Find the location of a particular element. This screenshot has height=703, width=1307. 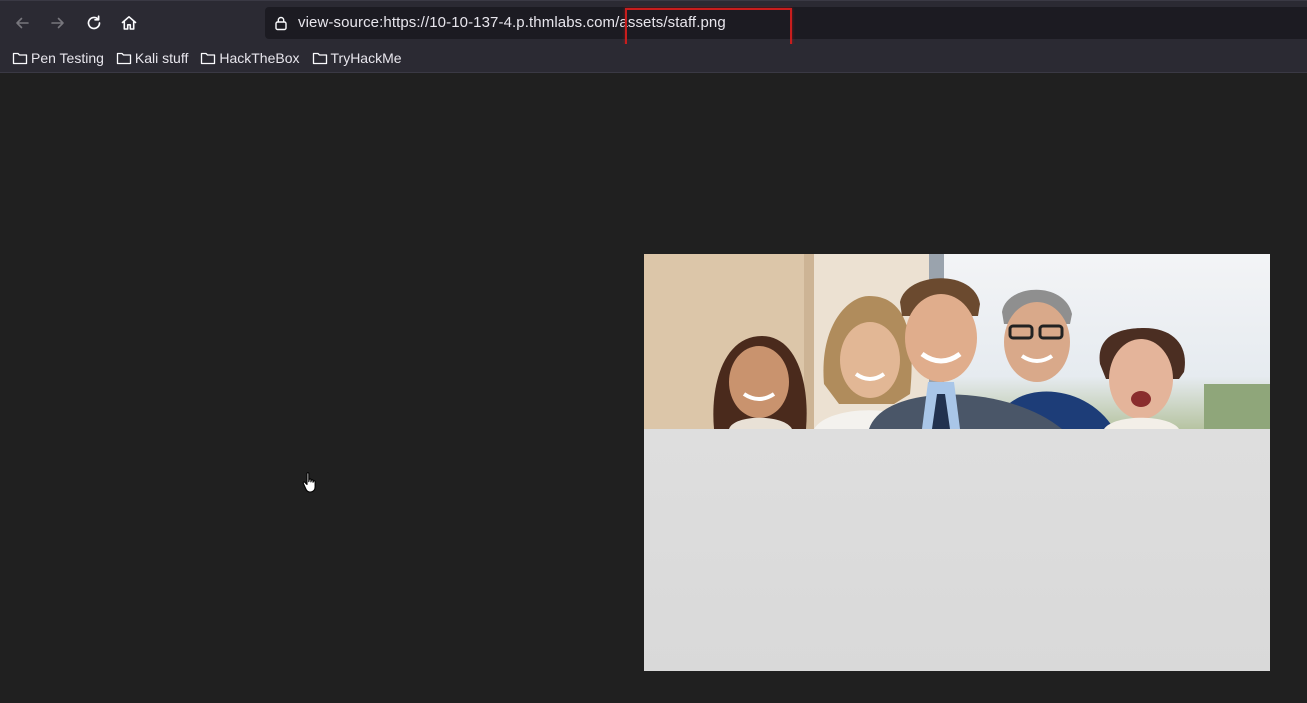

bookmark-label: HackTheBox is located at coordinates (259, 58).